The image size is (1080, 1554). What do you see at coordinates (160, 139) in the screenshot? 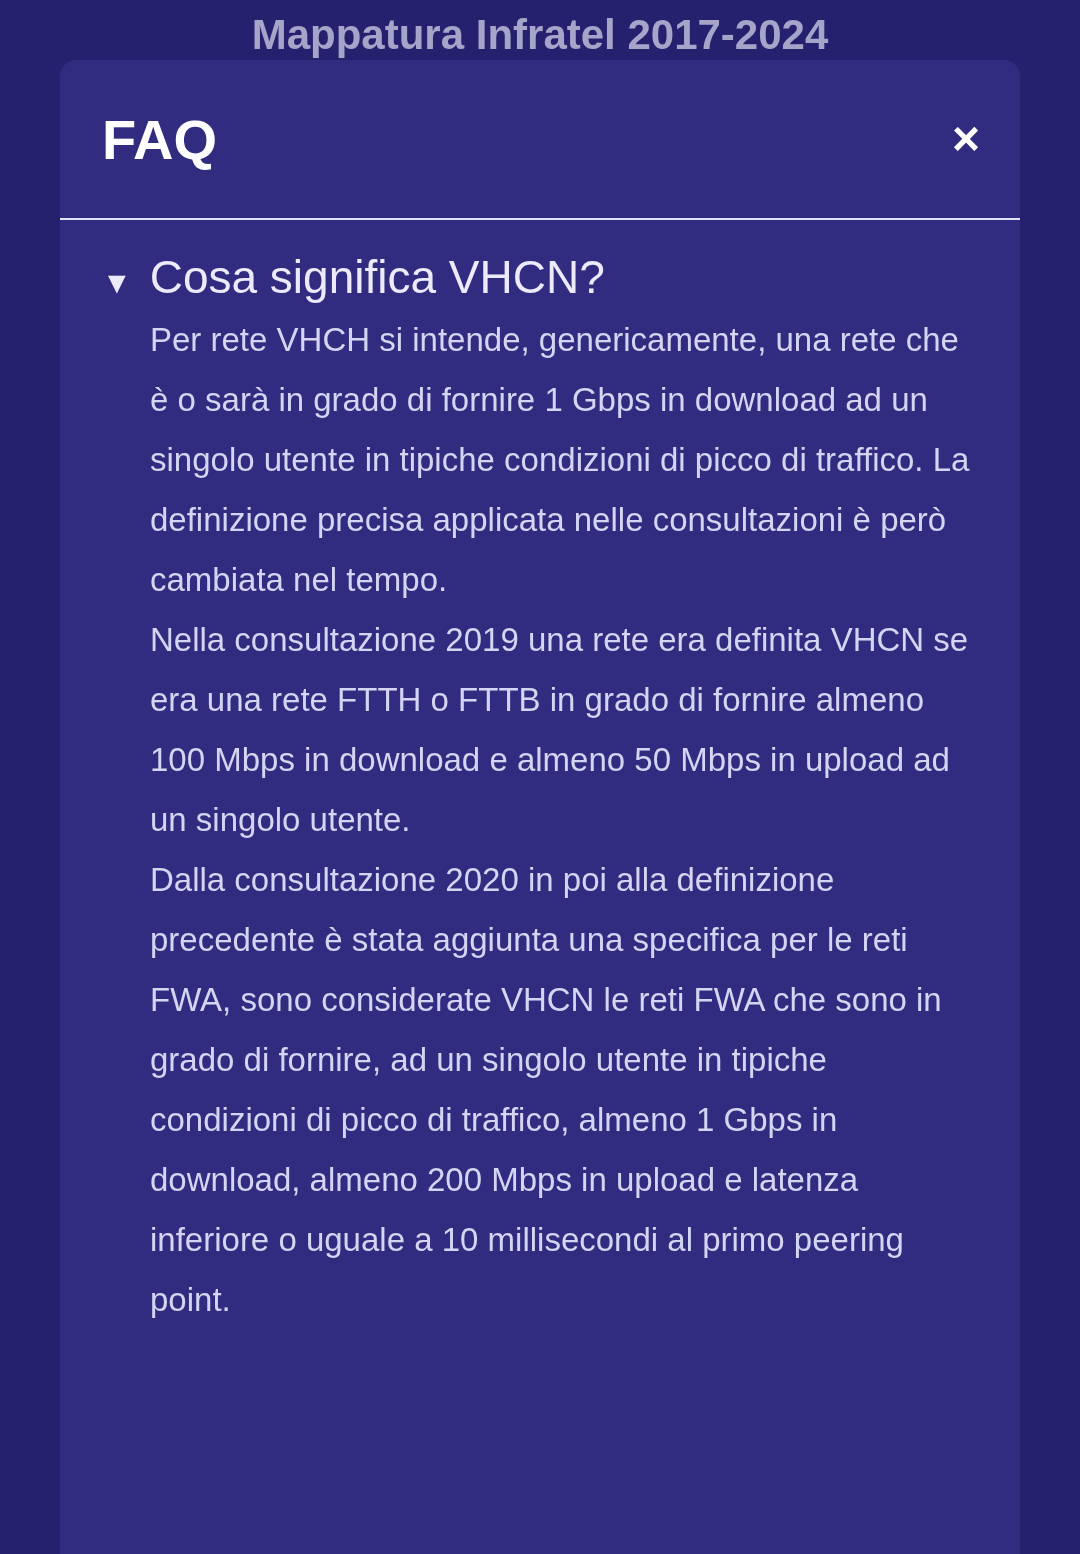
I see `dialog-title: FAQ` at bounding box center [160, 139].